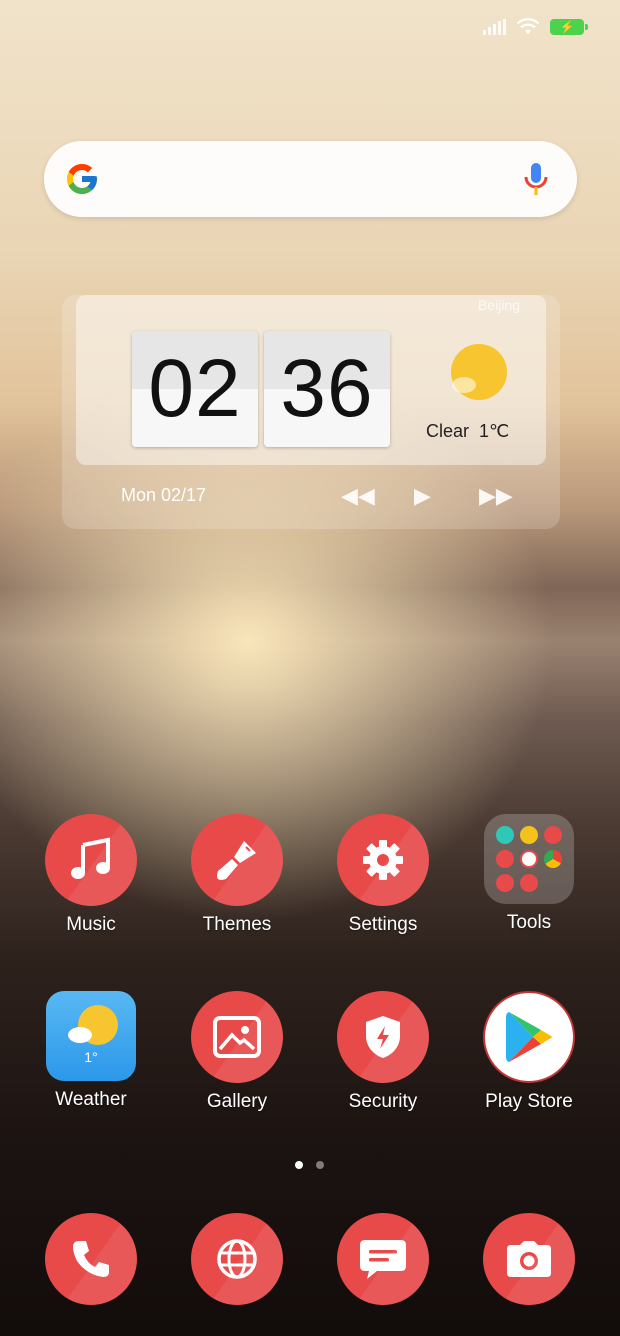 The width and height of the screenshot is (620, 1336). I want to click on app-security: Security, so click(383, 1052).